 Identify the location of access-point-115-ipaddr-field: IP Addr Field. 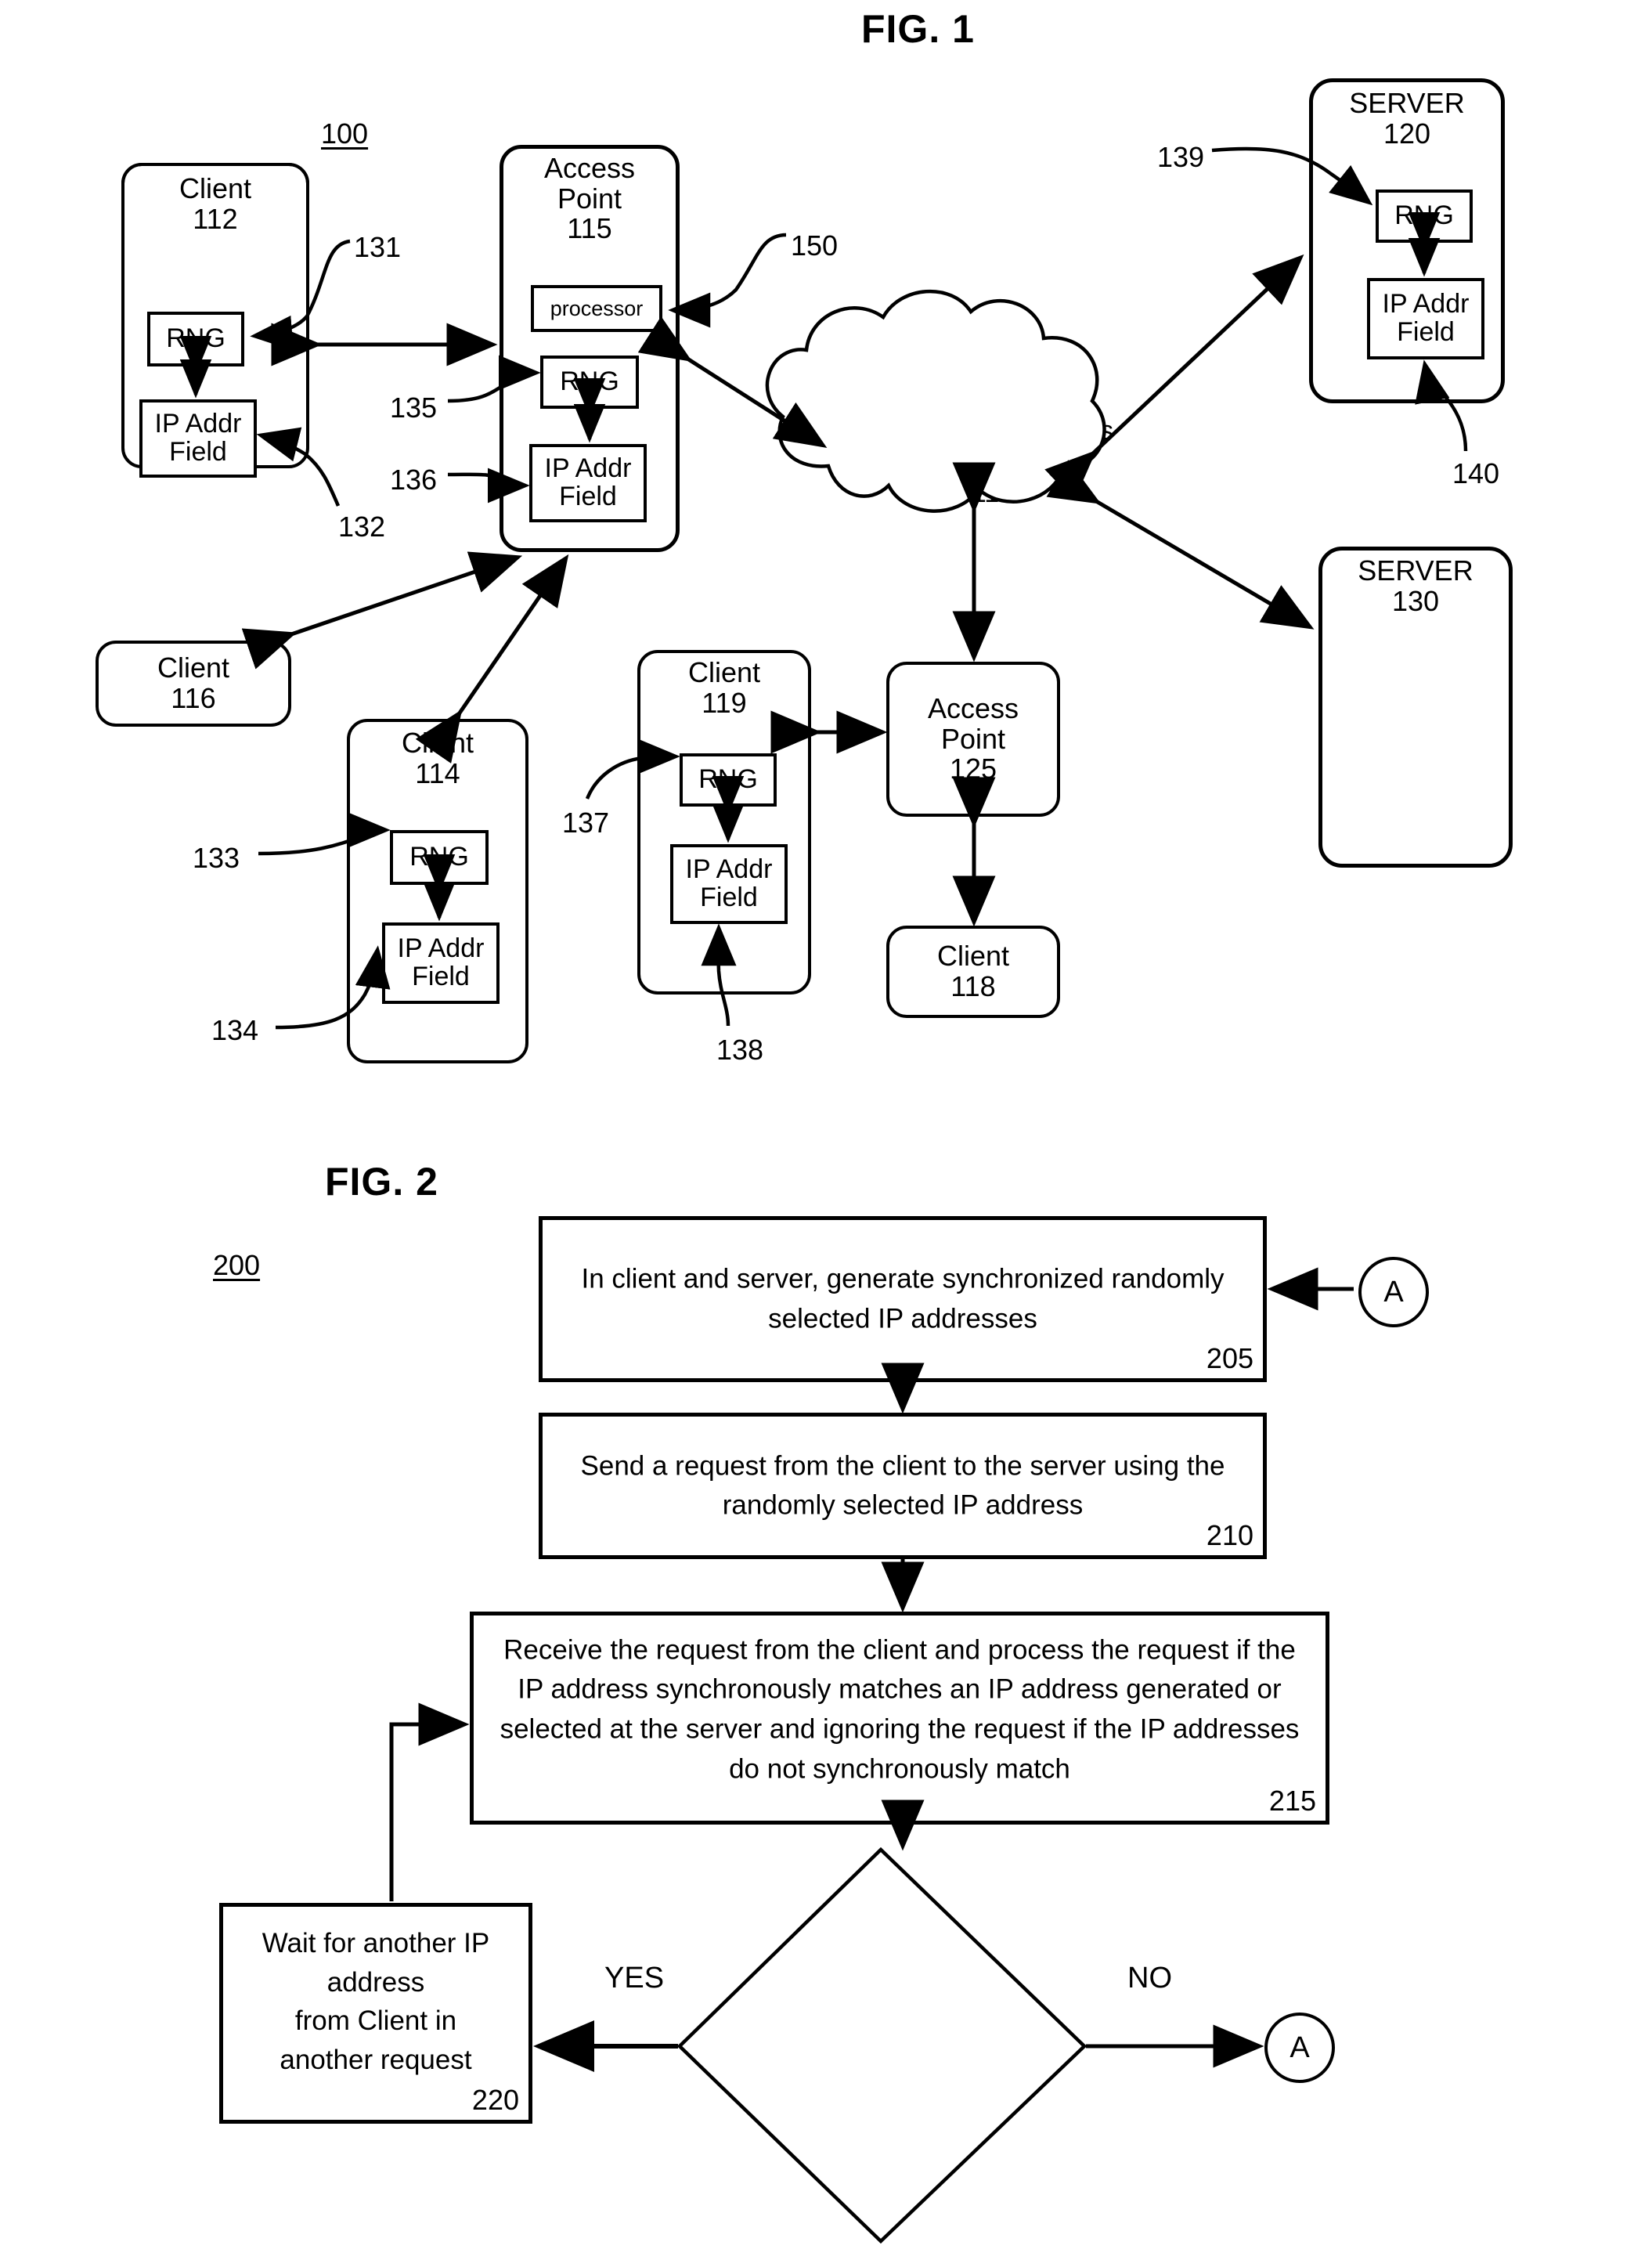
(588, 483).